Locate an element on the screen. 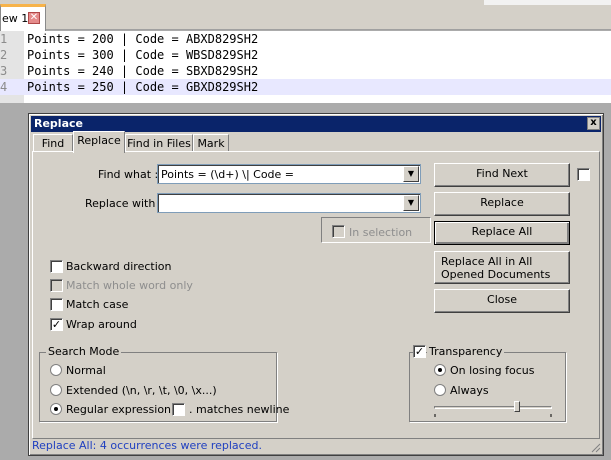 Image resolution: width=611 pixels, height=460 pixels. replace-all-label: Replace All is located at coordinates (502, 231).